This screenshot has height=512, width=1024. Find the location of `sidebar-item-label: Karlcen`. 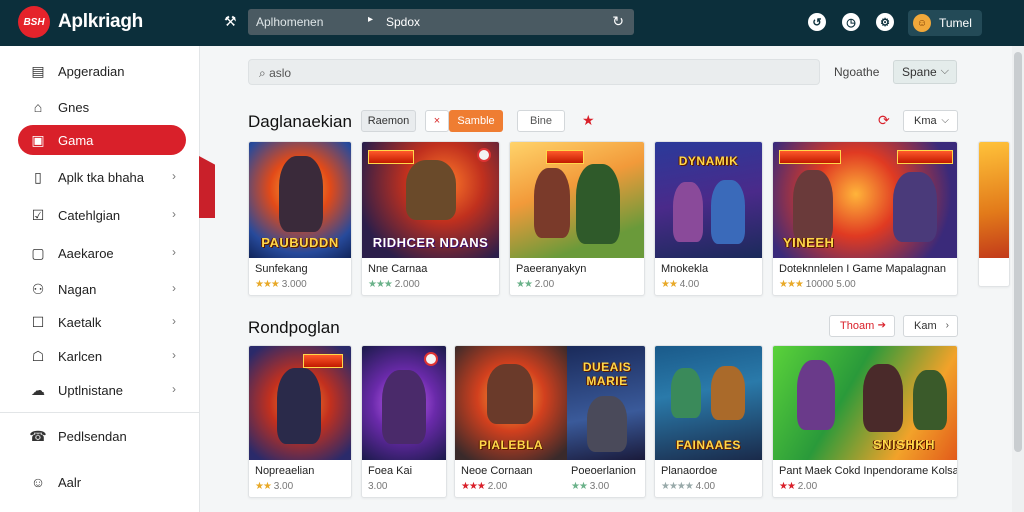

sidebar-item-label: Karlcen is located at coordinates (80, 356).